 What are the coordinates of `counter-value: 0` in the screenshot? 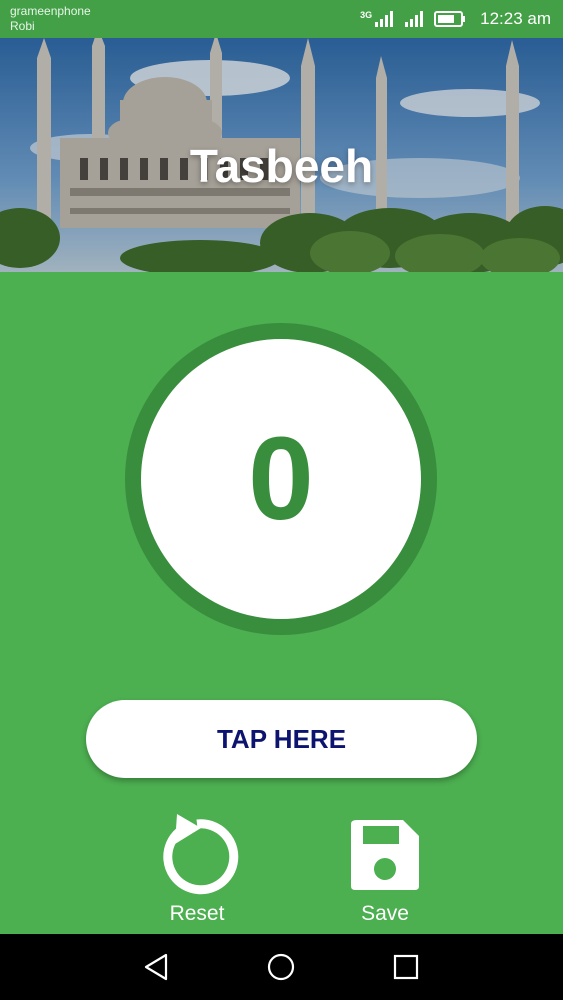 It's located at (281, 479).